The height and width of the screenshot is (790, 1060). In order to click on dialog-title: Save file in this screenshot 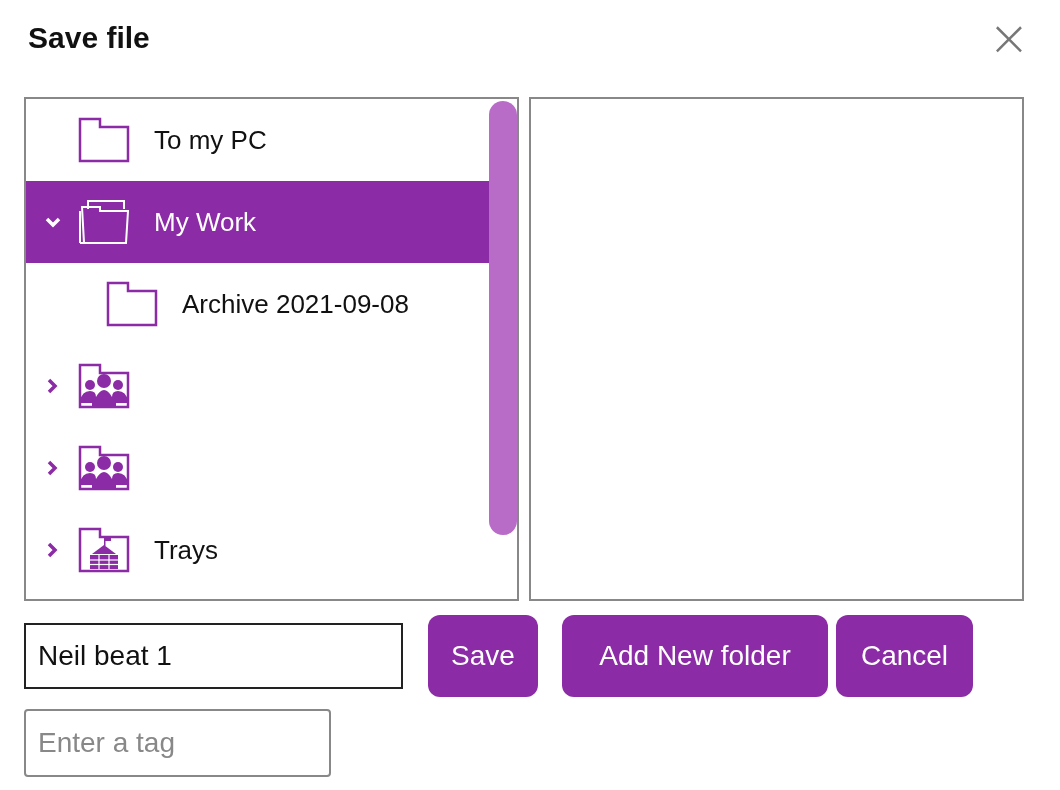, I will do `click(89, 38)`.